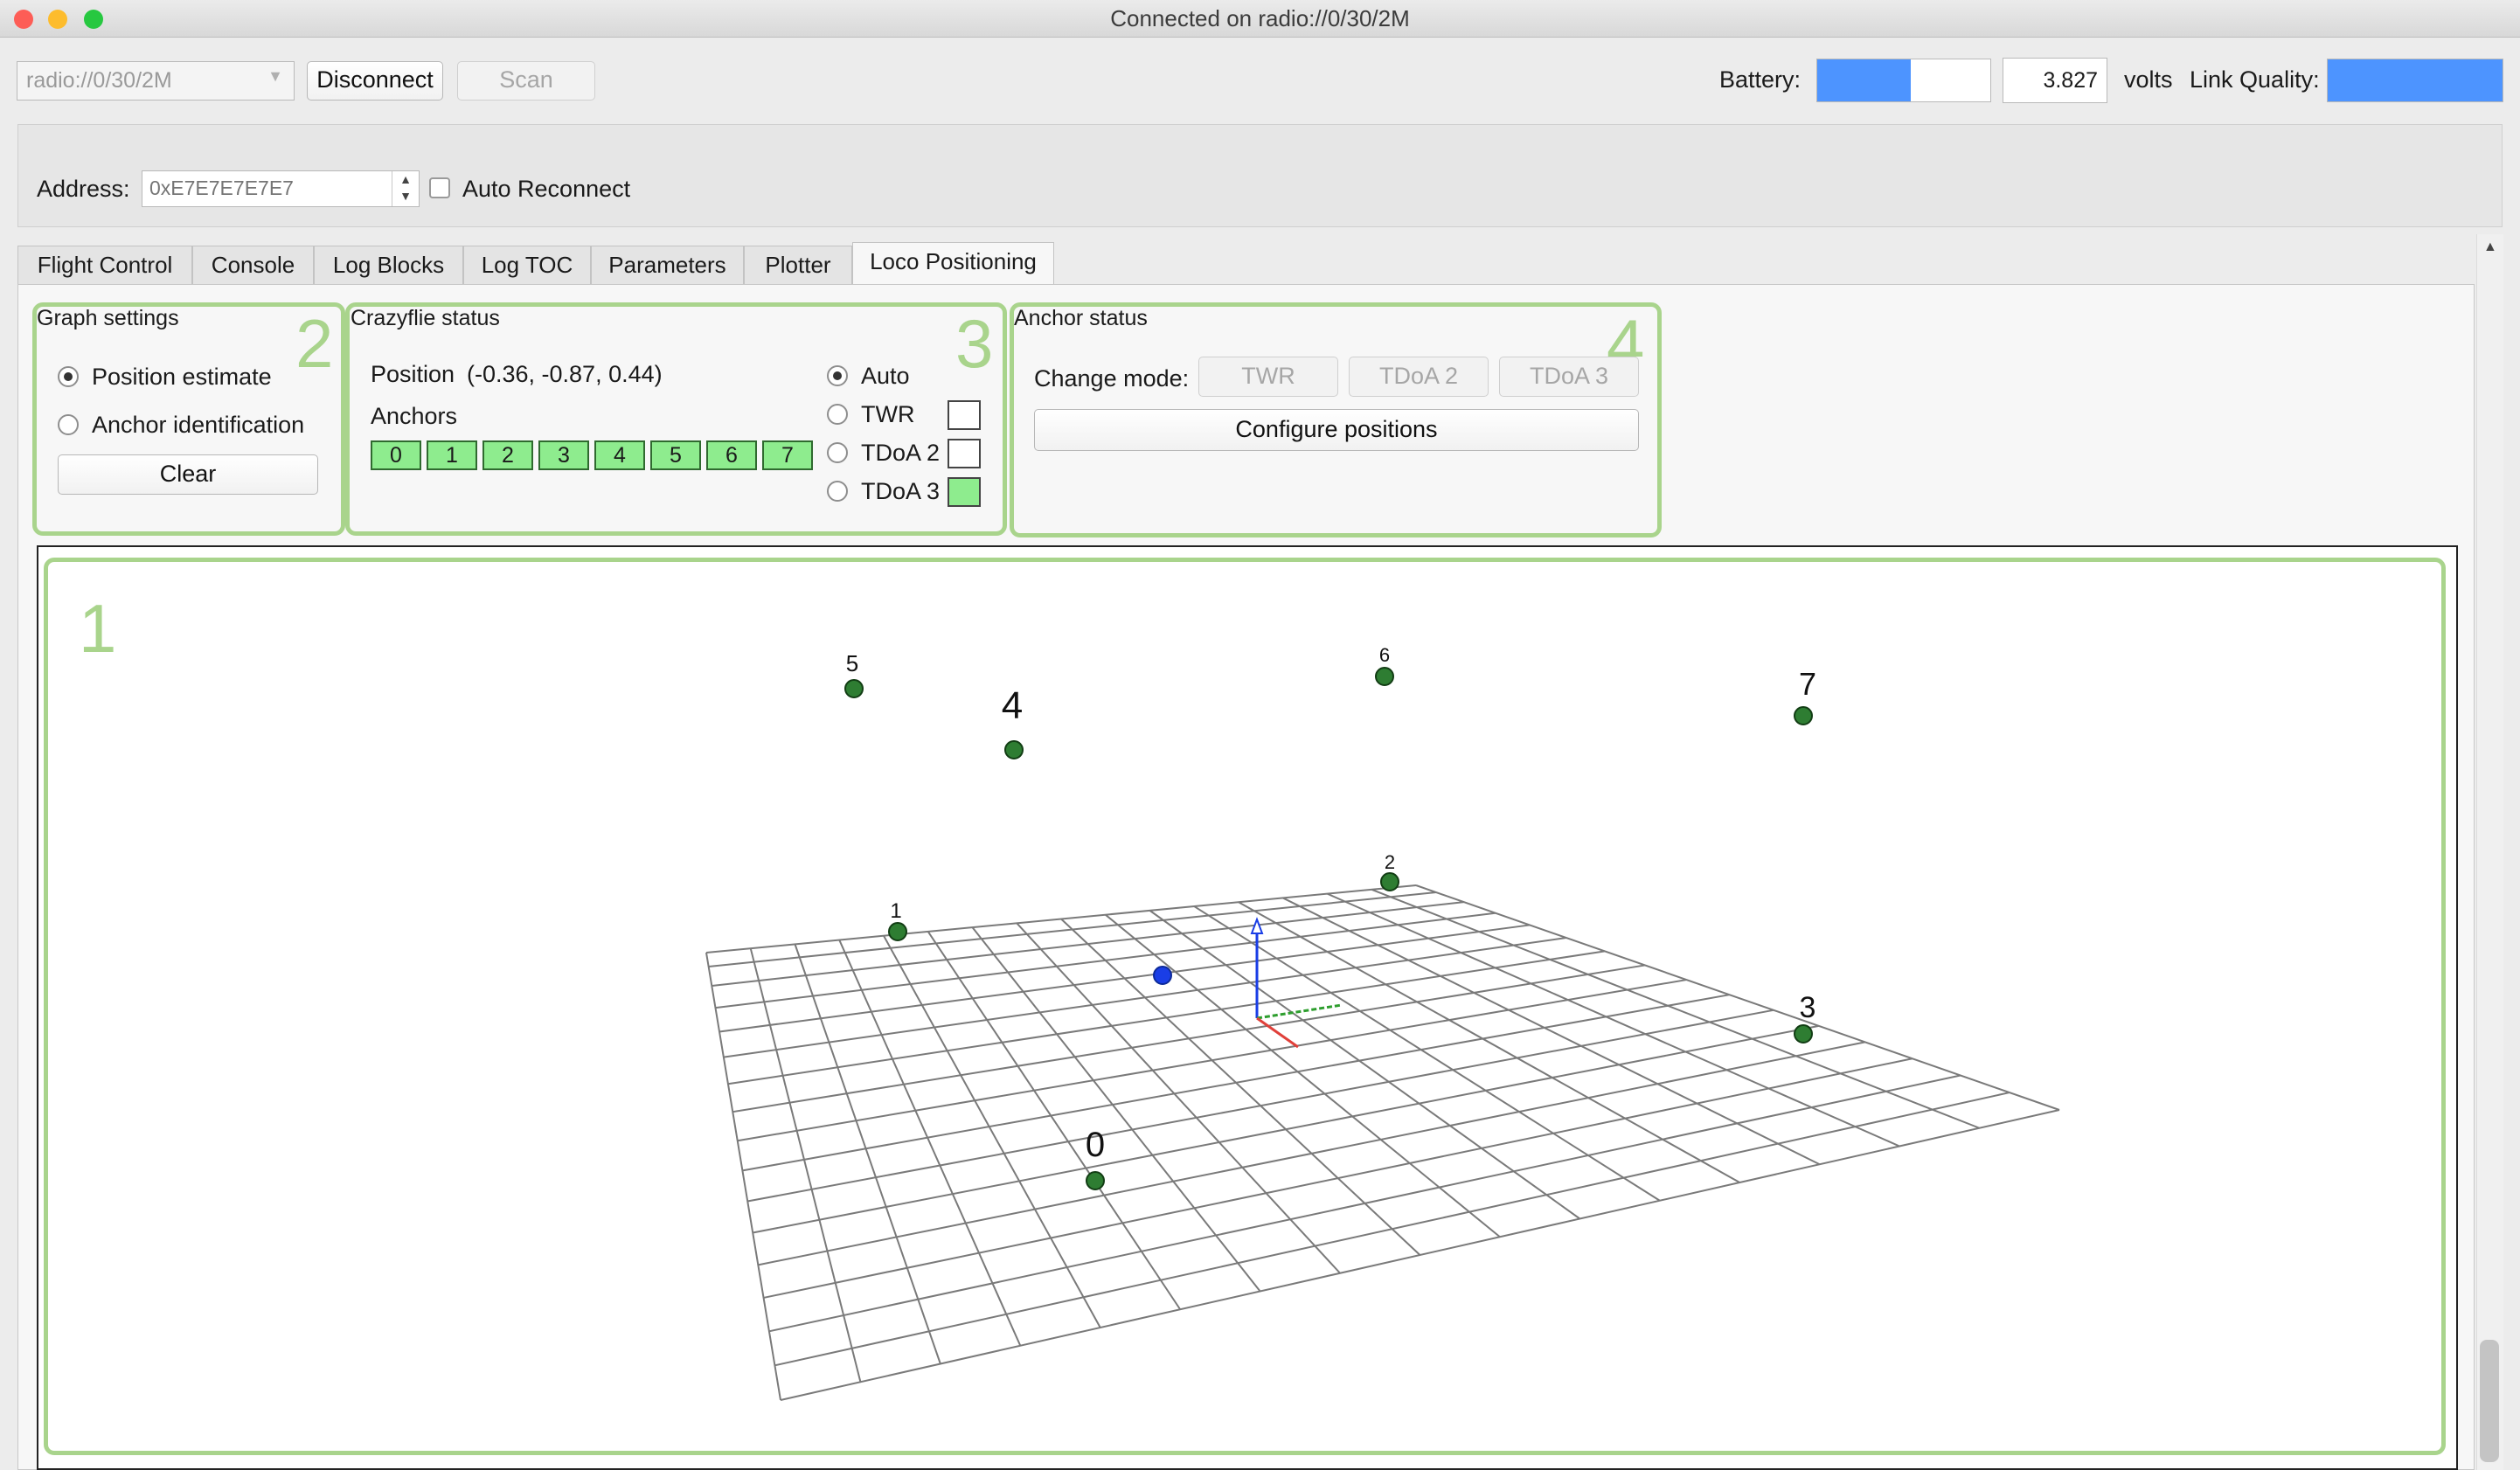 This screenshot has width=2520, height=1470. I want to click on anchor-label-3: 3, so click(1808, 1007).